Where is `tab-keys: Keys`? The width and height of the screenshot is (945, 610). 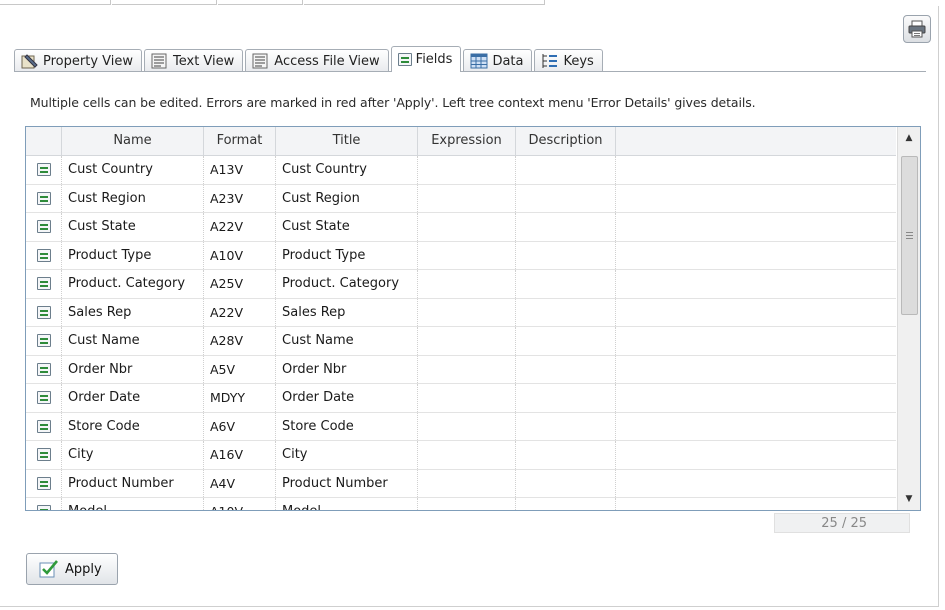 tab-keys: Keys is located at coordinates (568, 60).